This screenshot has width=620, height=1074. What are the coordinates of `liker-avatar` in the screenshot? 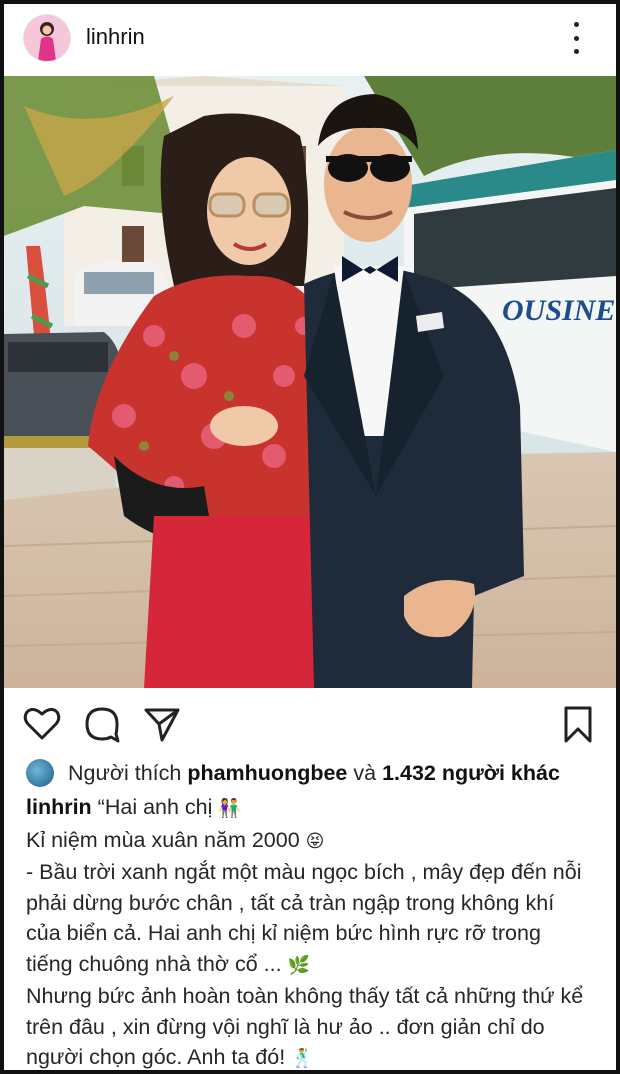 It's located at (40, 773).